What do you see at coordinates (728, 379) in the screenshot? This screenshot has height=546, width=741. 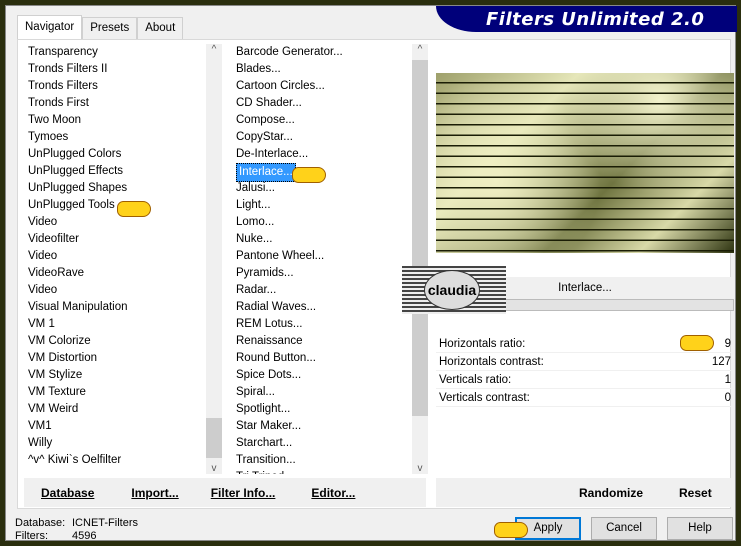 I see `param-value: 1` at bounding box center [728, 379].